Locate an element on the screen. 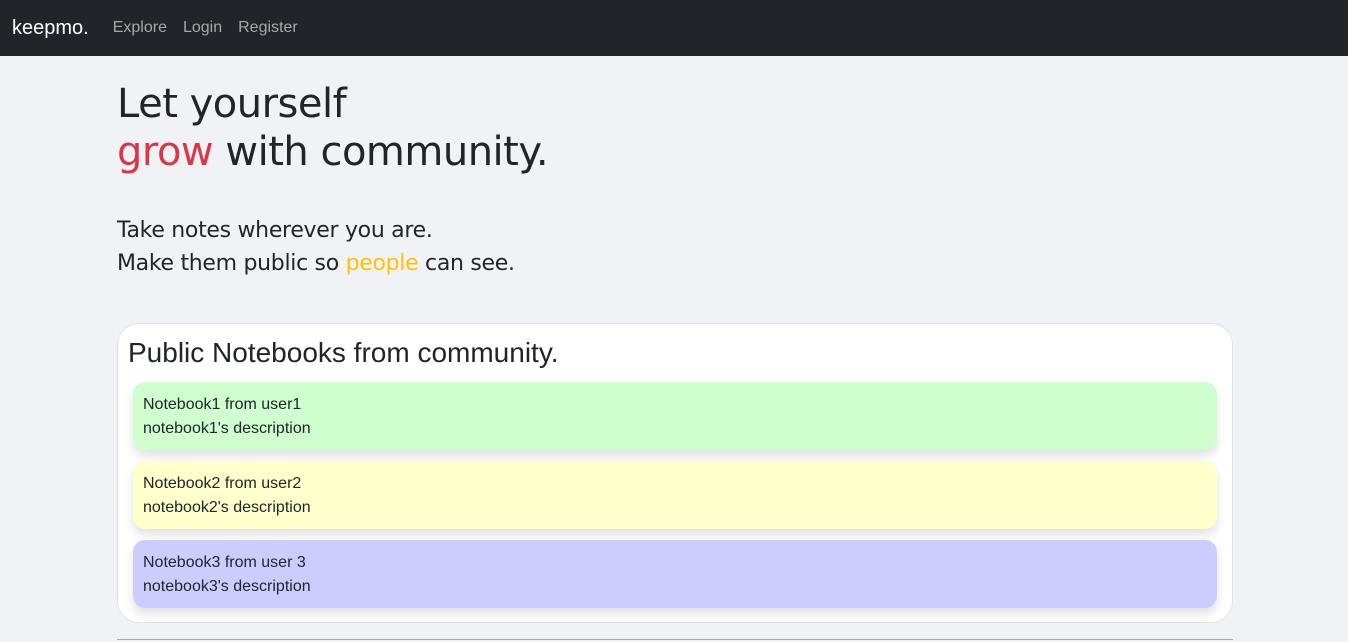 This screenshot has width=1348, height=642. nav-link-explore: Explore is located at coordinates (140, 28).